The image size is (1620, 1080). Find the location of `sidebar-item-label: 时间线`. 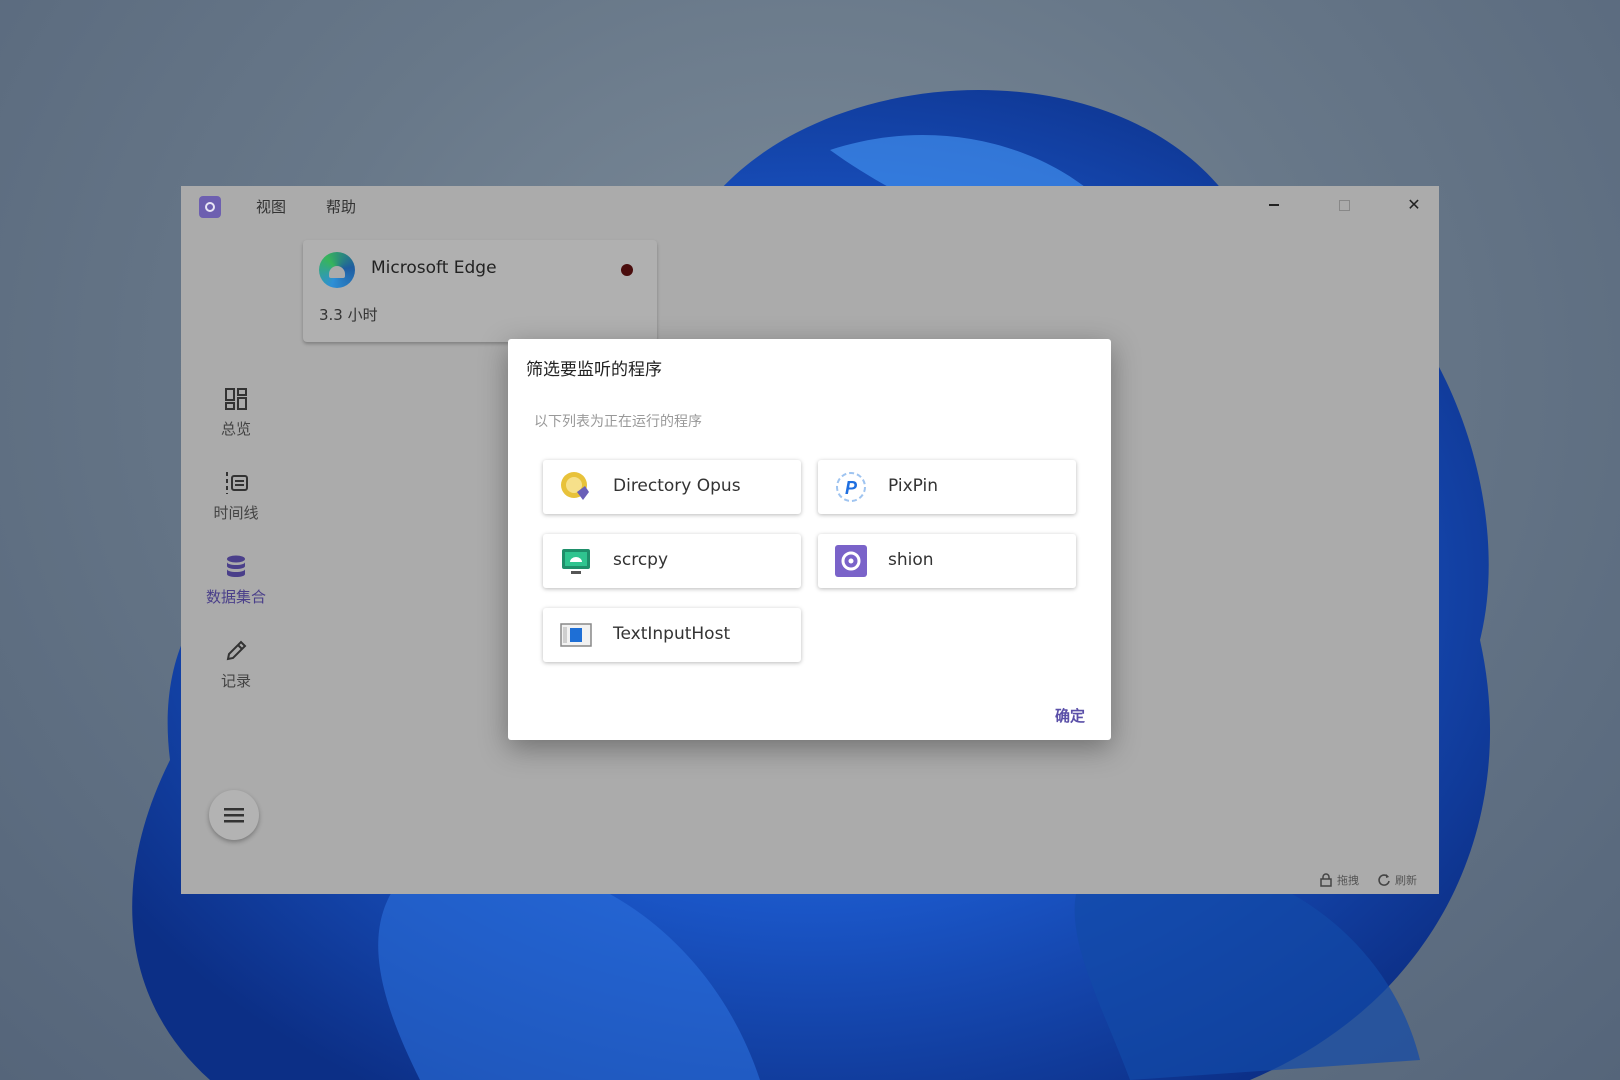

sidebar-item-label: 时间线 is located at coordinates (236, 513).